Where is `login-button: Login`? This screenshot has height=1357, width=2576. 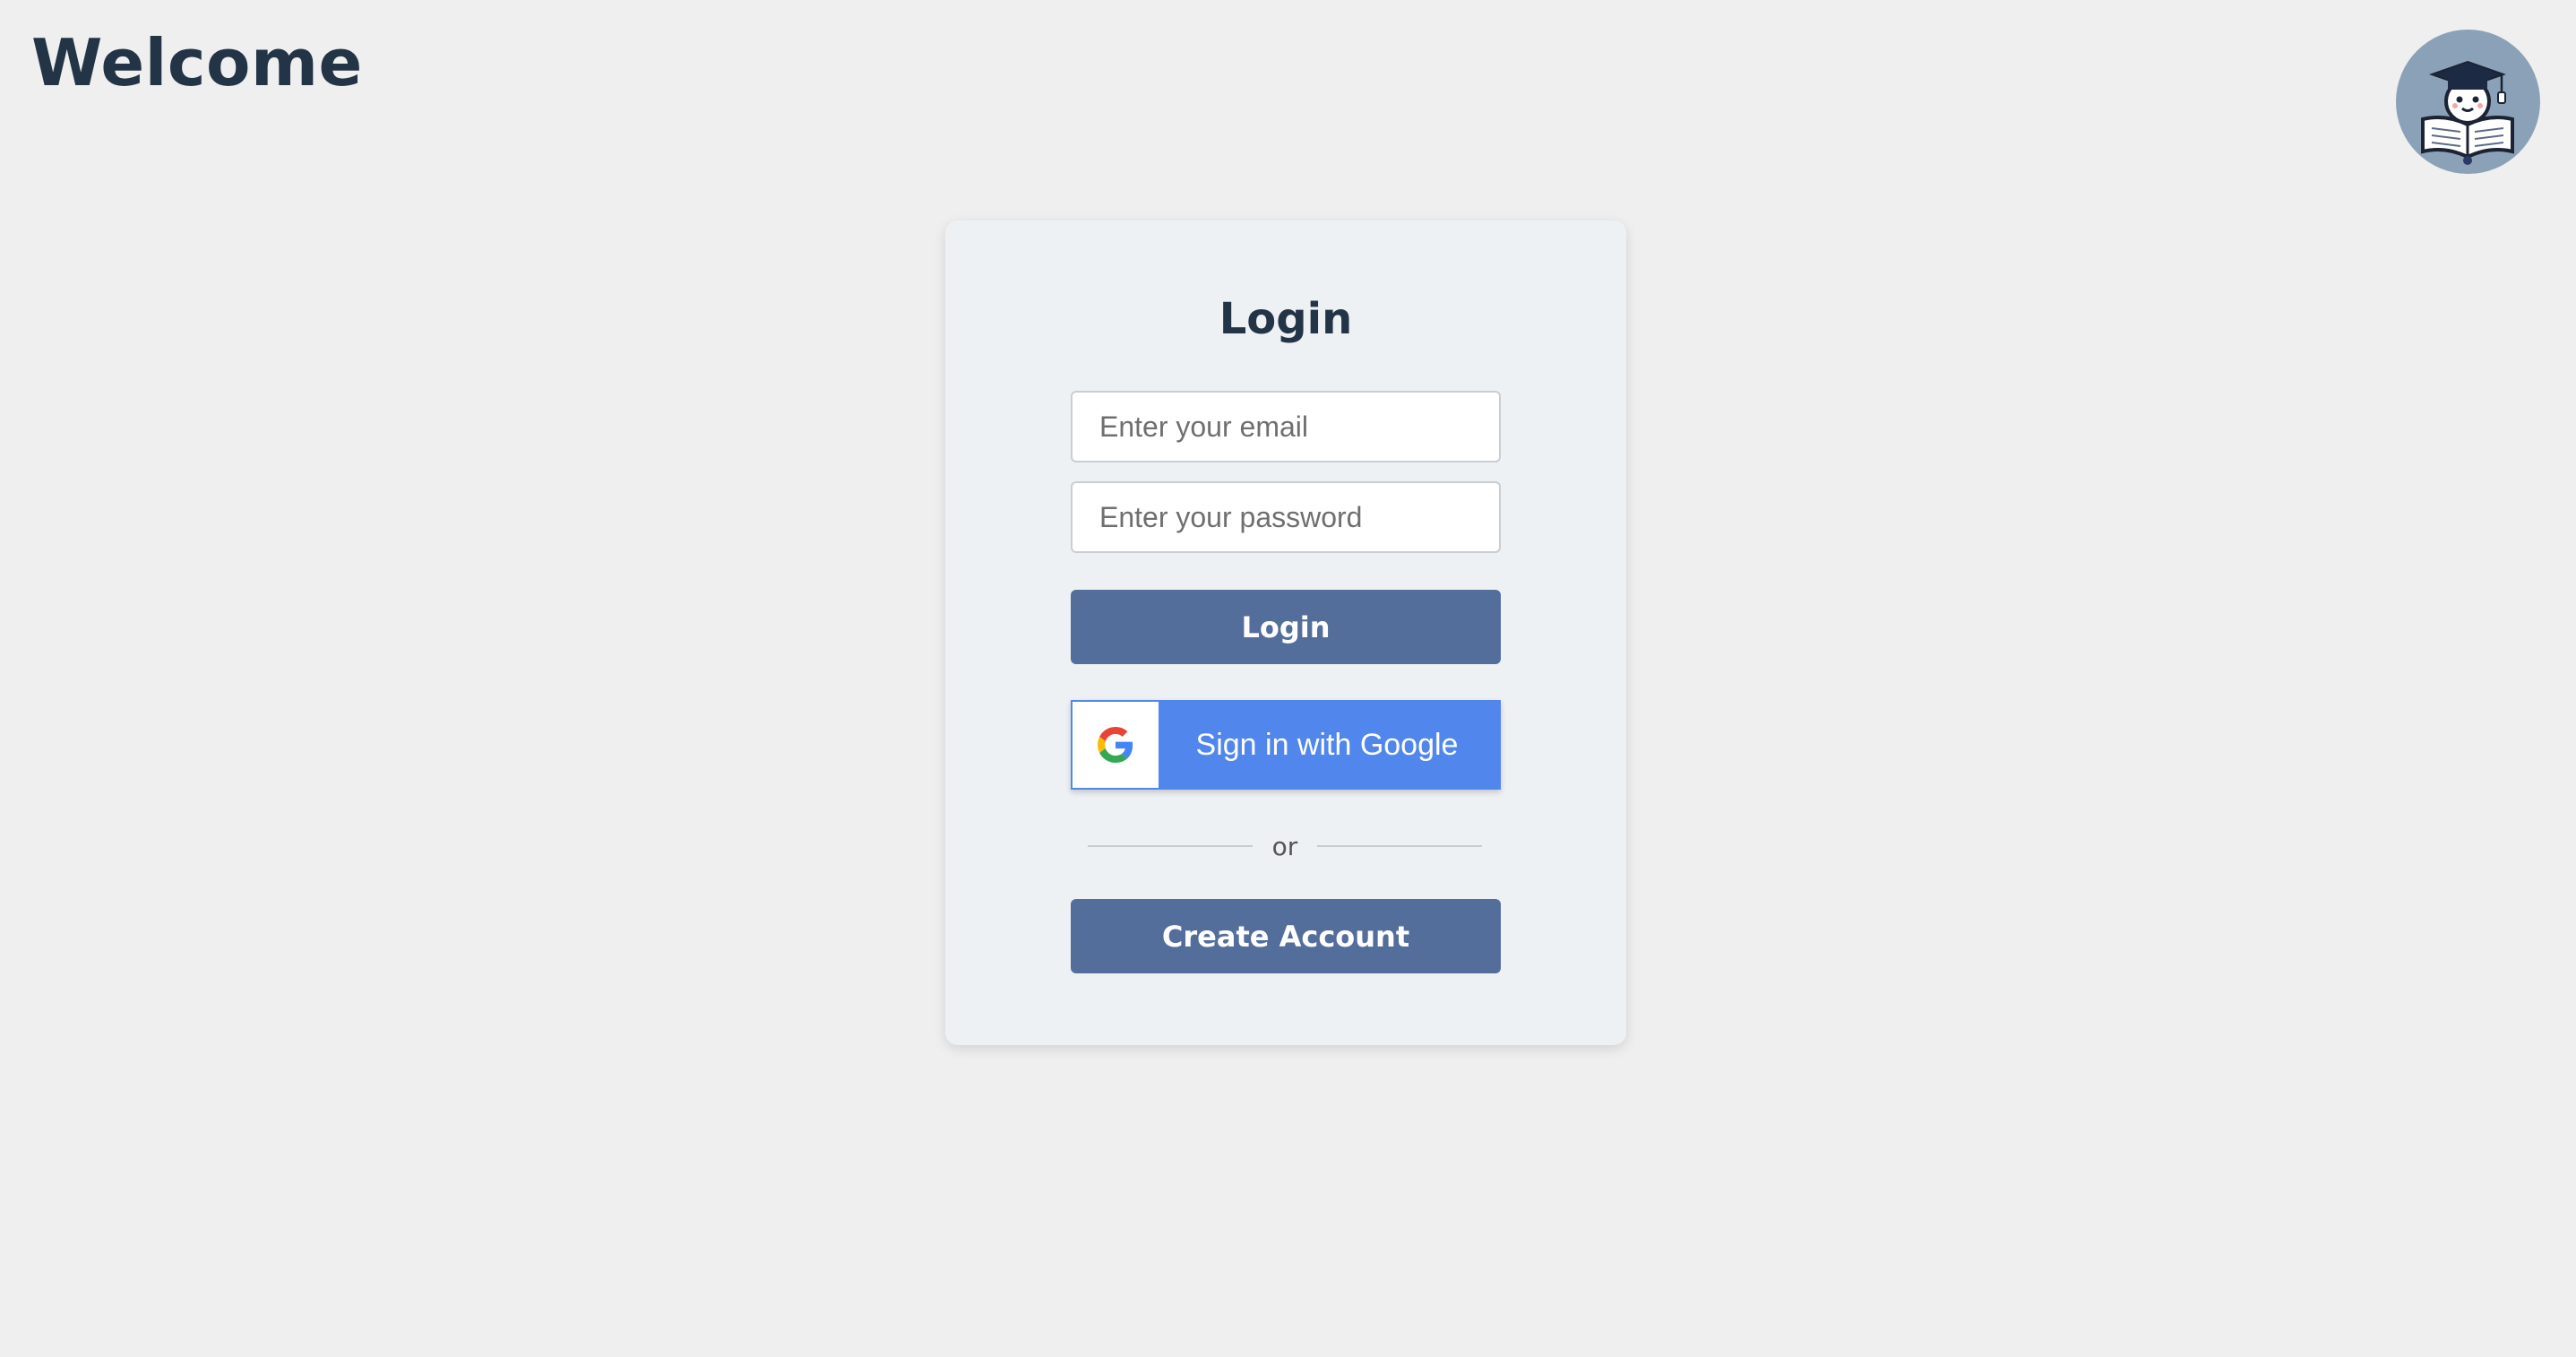 login-button: Login is located at coordinates (1286, 627).